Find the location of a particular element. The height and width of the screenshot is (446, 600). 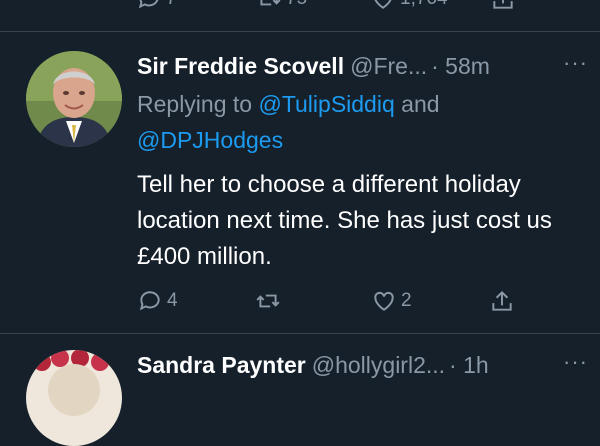

replying-to-prefix: Replying to is located at coordinates (198, 104).